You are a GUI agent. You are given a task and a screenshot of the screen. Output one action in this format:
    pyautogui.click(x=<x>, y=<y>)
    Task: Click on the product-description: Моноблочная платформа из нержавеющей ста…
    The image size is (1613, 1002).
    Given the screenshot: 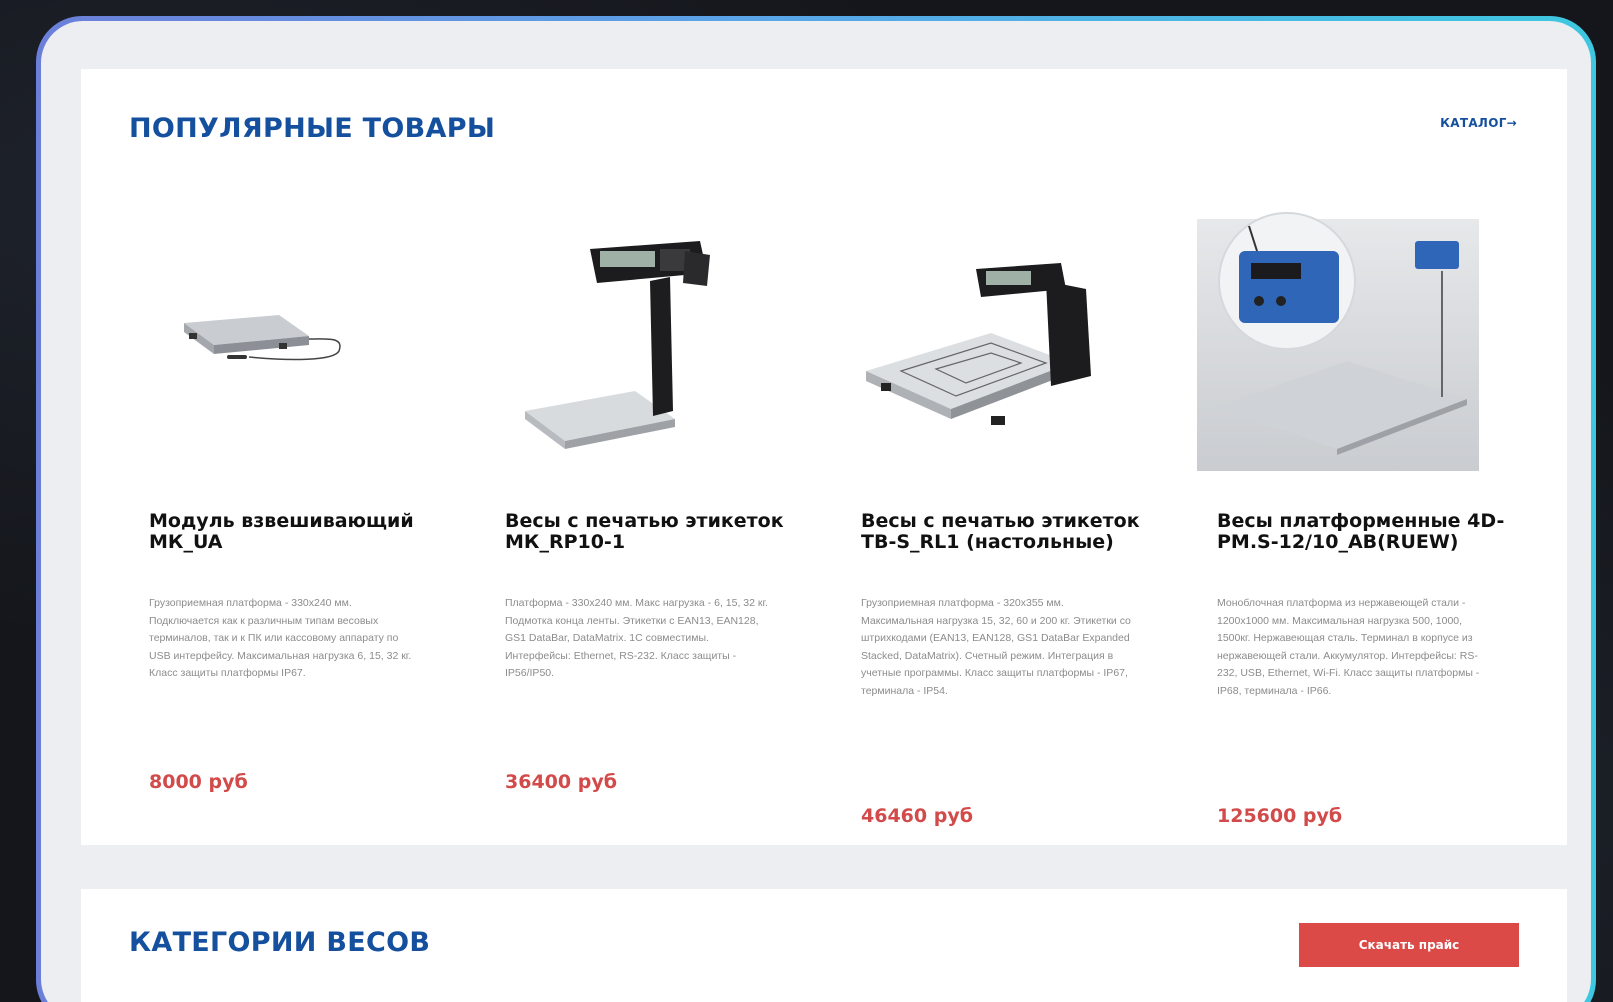 What is the action you would take?
    pyautogui.click(x=1348, y=647)
    